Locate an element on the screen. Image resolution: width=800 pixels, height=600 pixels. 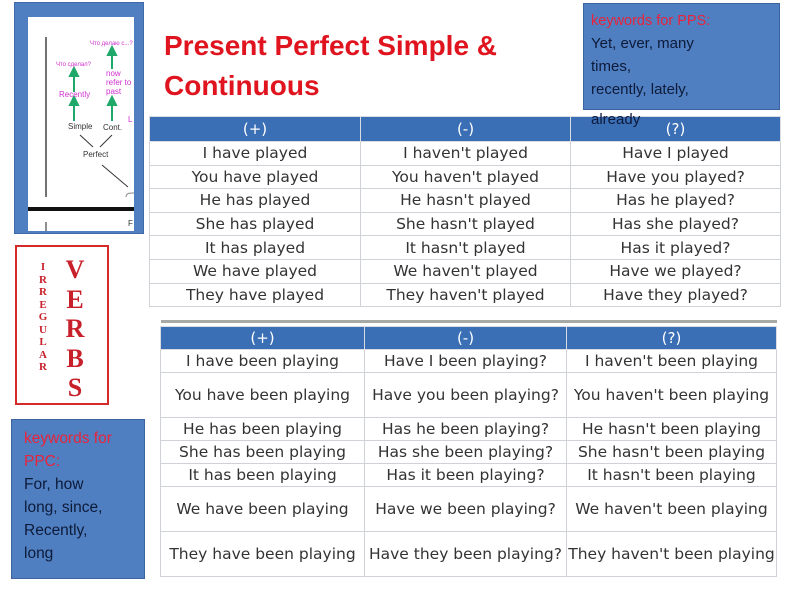
cell: Have I been playing? is located at coordinates (465, 361).